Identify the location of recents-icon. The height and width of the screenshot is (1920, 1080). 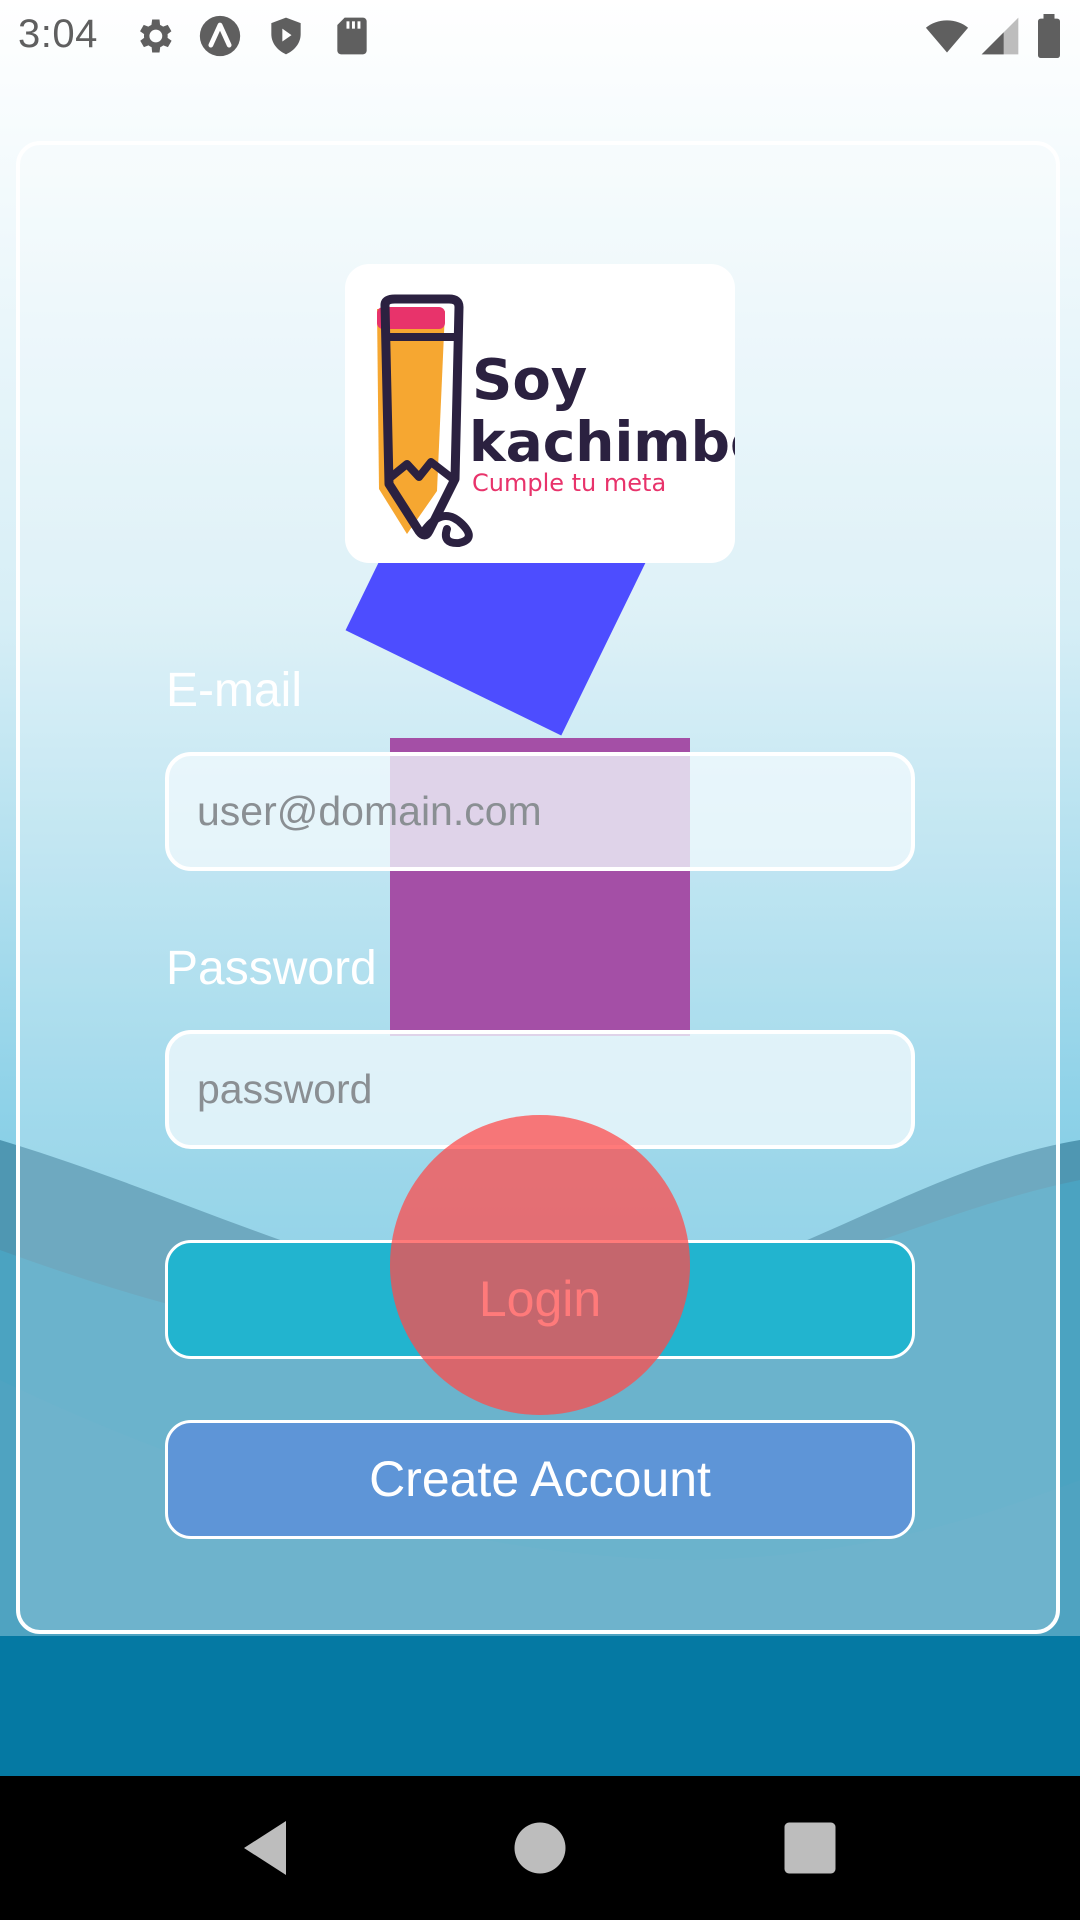
(810, 1848).